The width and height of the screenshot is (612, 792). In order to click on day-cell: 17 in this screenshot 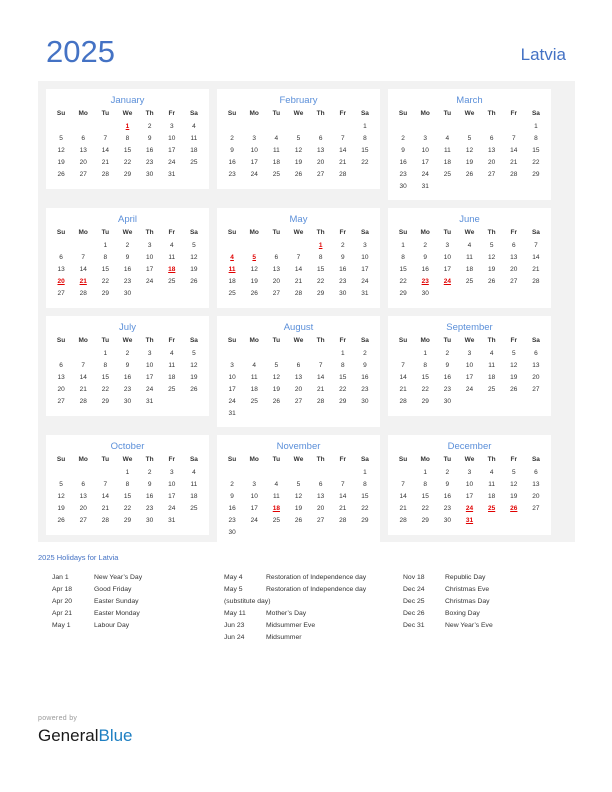, I will do `click(150, 377)`.